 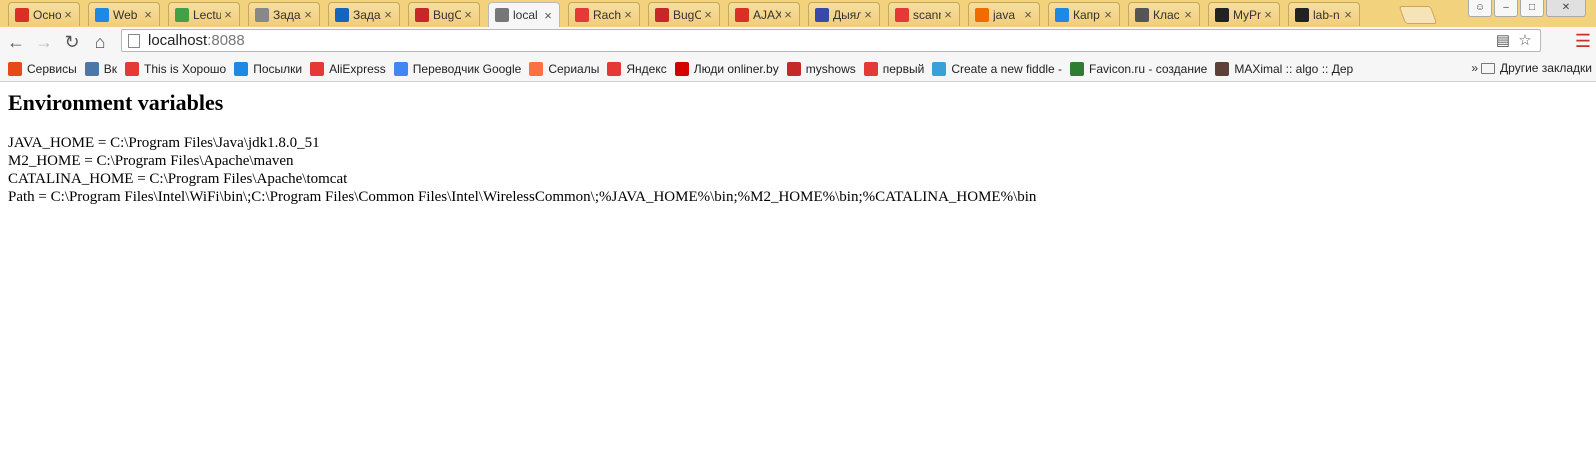 I want to click on bookmark-label: This is Хорошо, so click(x=185, y=68).